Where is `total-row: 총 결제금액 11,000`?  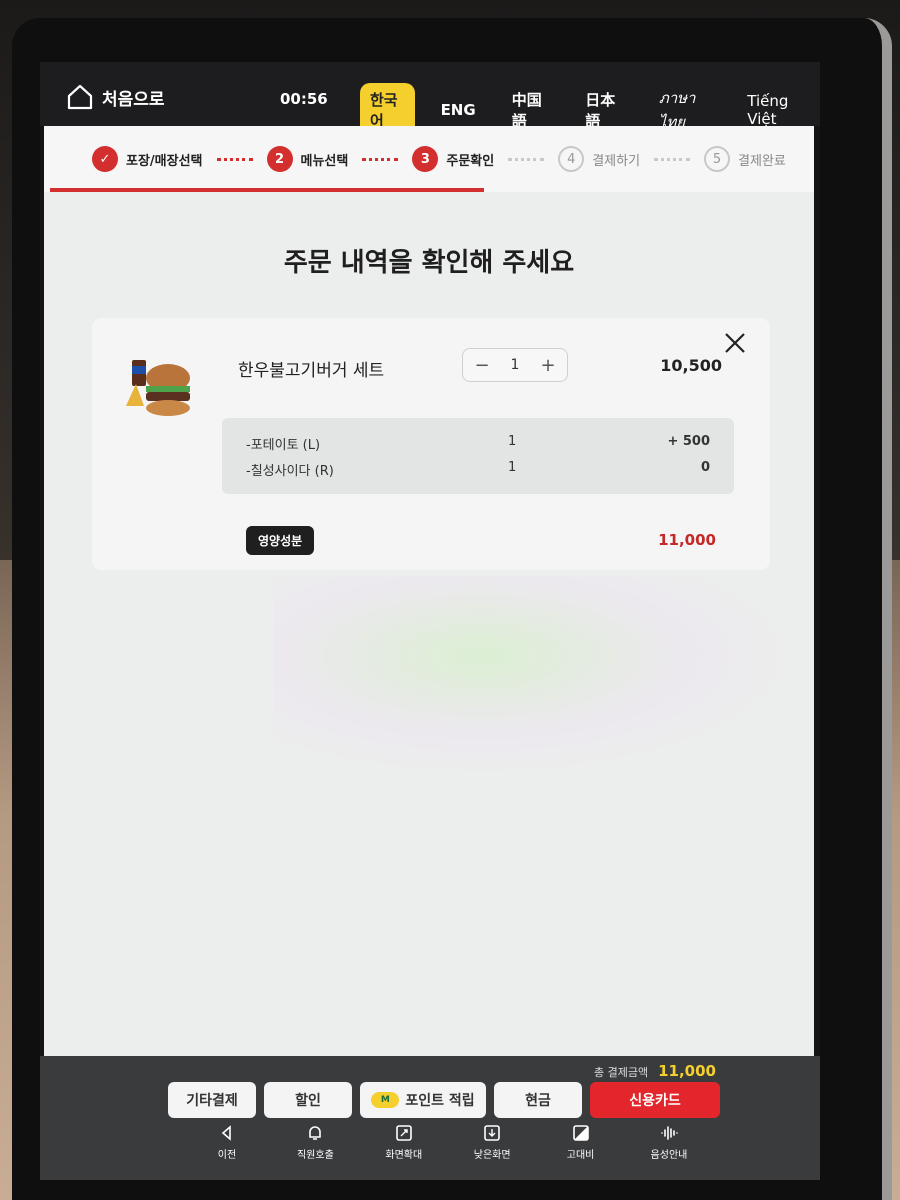 total-row: 총 결제금액 11,000 is located at coordinates (655, 1071).